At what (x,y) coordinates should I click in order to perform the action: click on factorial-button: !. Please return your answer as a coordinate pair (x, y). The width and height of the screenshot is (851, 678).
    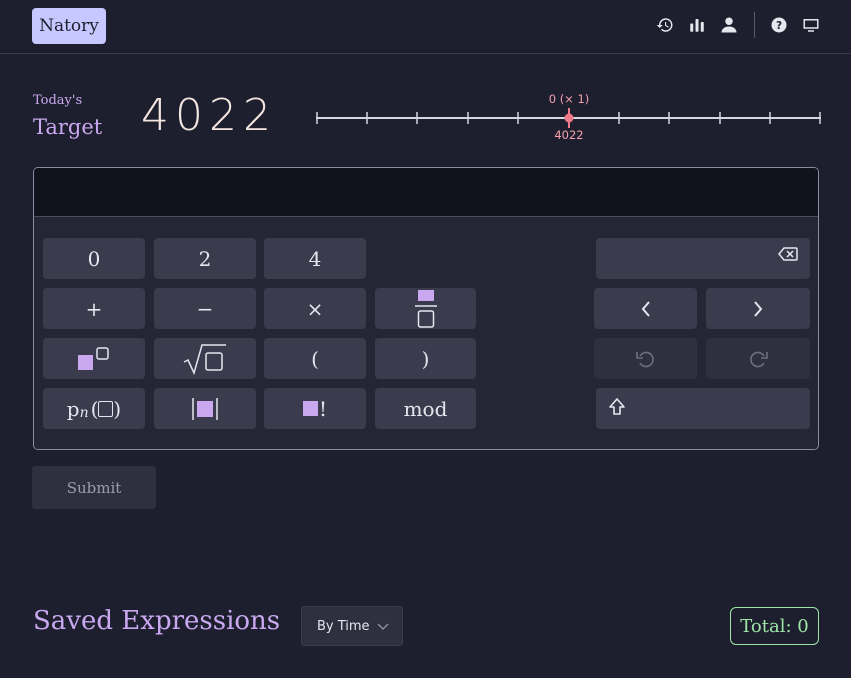
    Looking at the image, I should click on (315, 408).